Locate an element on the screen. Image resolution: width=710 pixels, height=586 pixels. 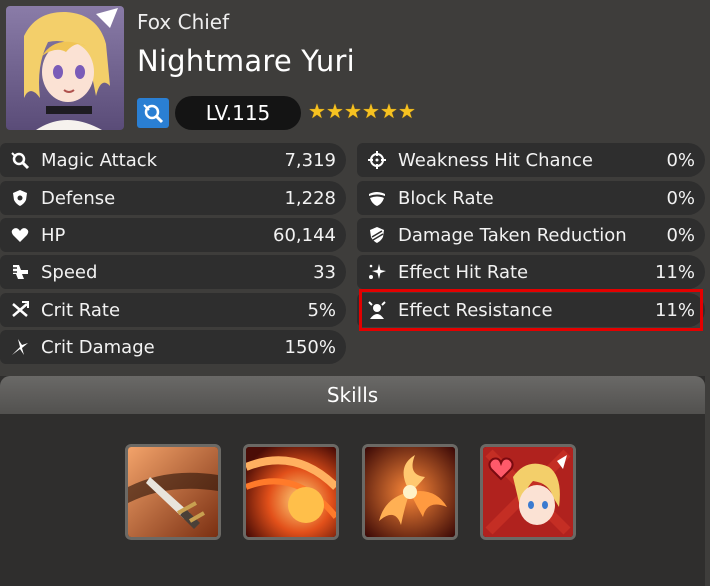
stat-row-magic-attack: Magic Attack 7,319 is located at coordinates (173, 160).